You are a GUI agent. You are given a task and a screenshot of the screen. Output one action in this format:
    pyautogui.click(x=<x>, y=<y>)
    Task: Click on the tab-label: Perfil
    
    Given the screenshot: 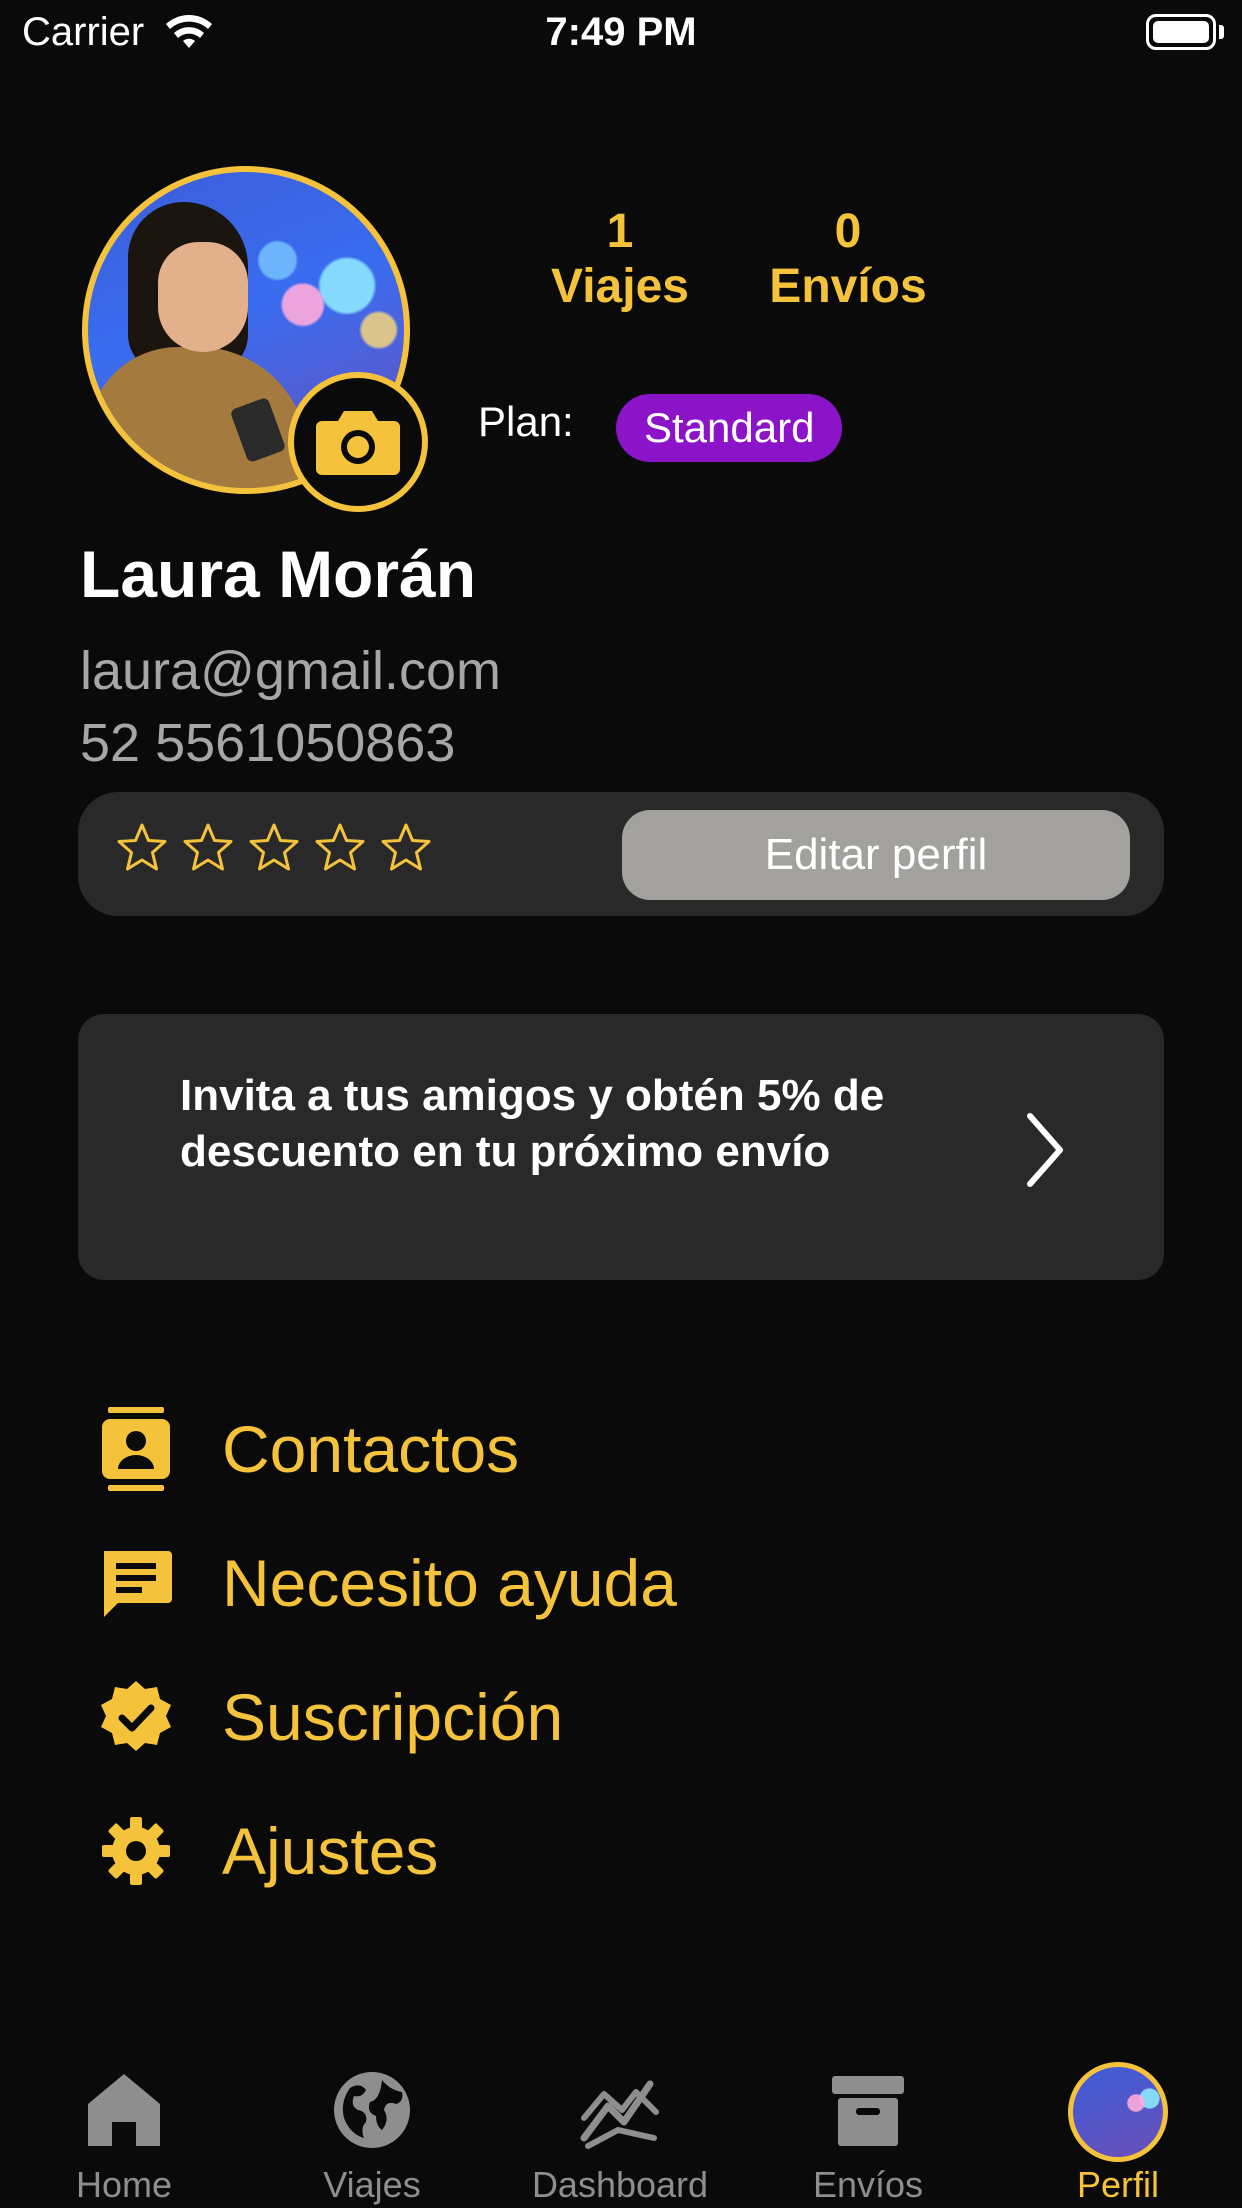 What is the action you would take?
    pyautogui.click(x=1118, y=2184)
    